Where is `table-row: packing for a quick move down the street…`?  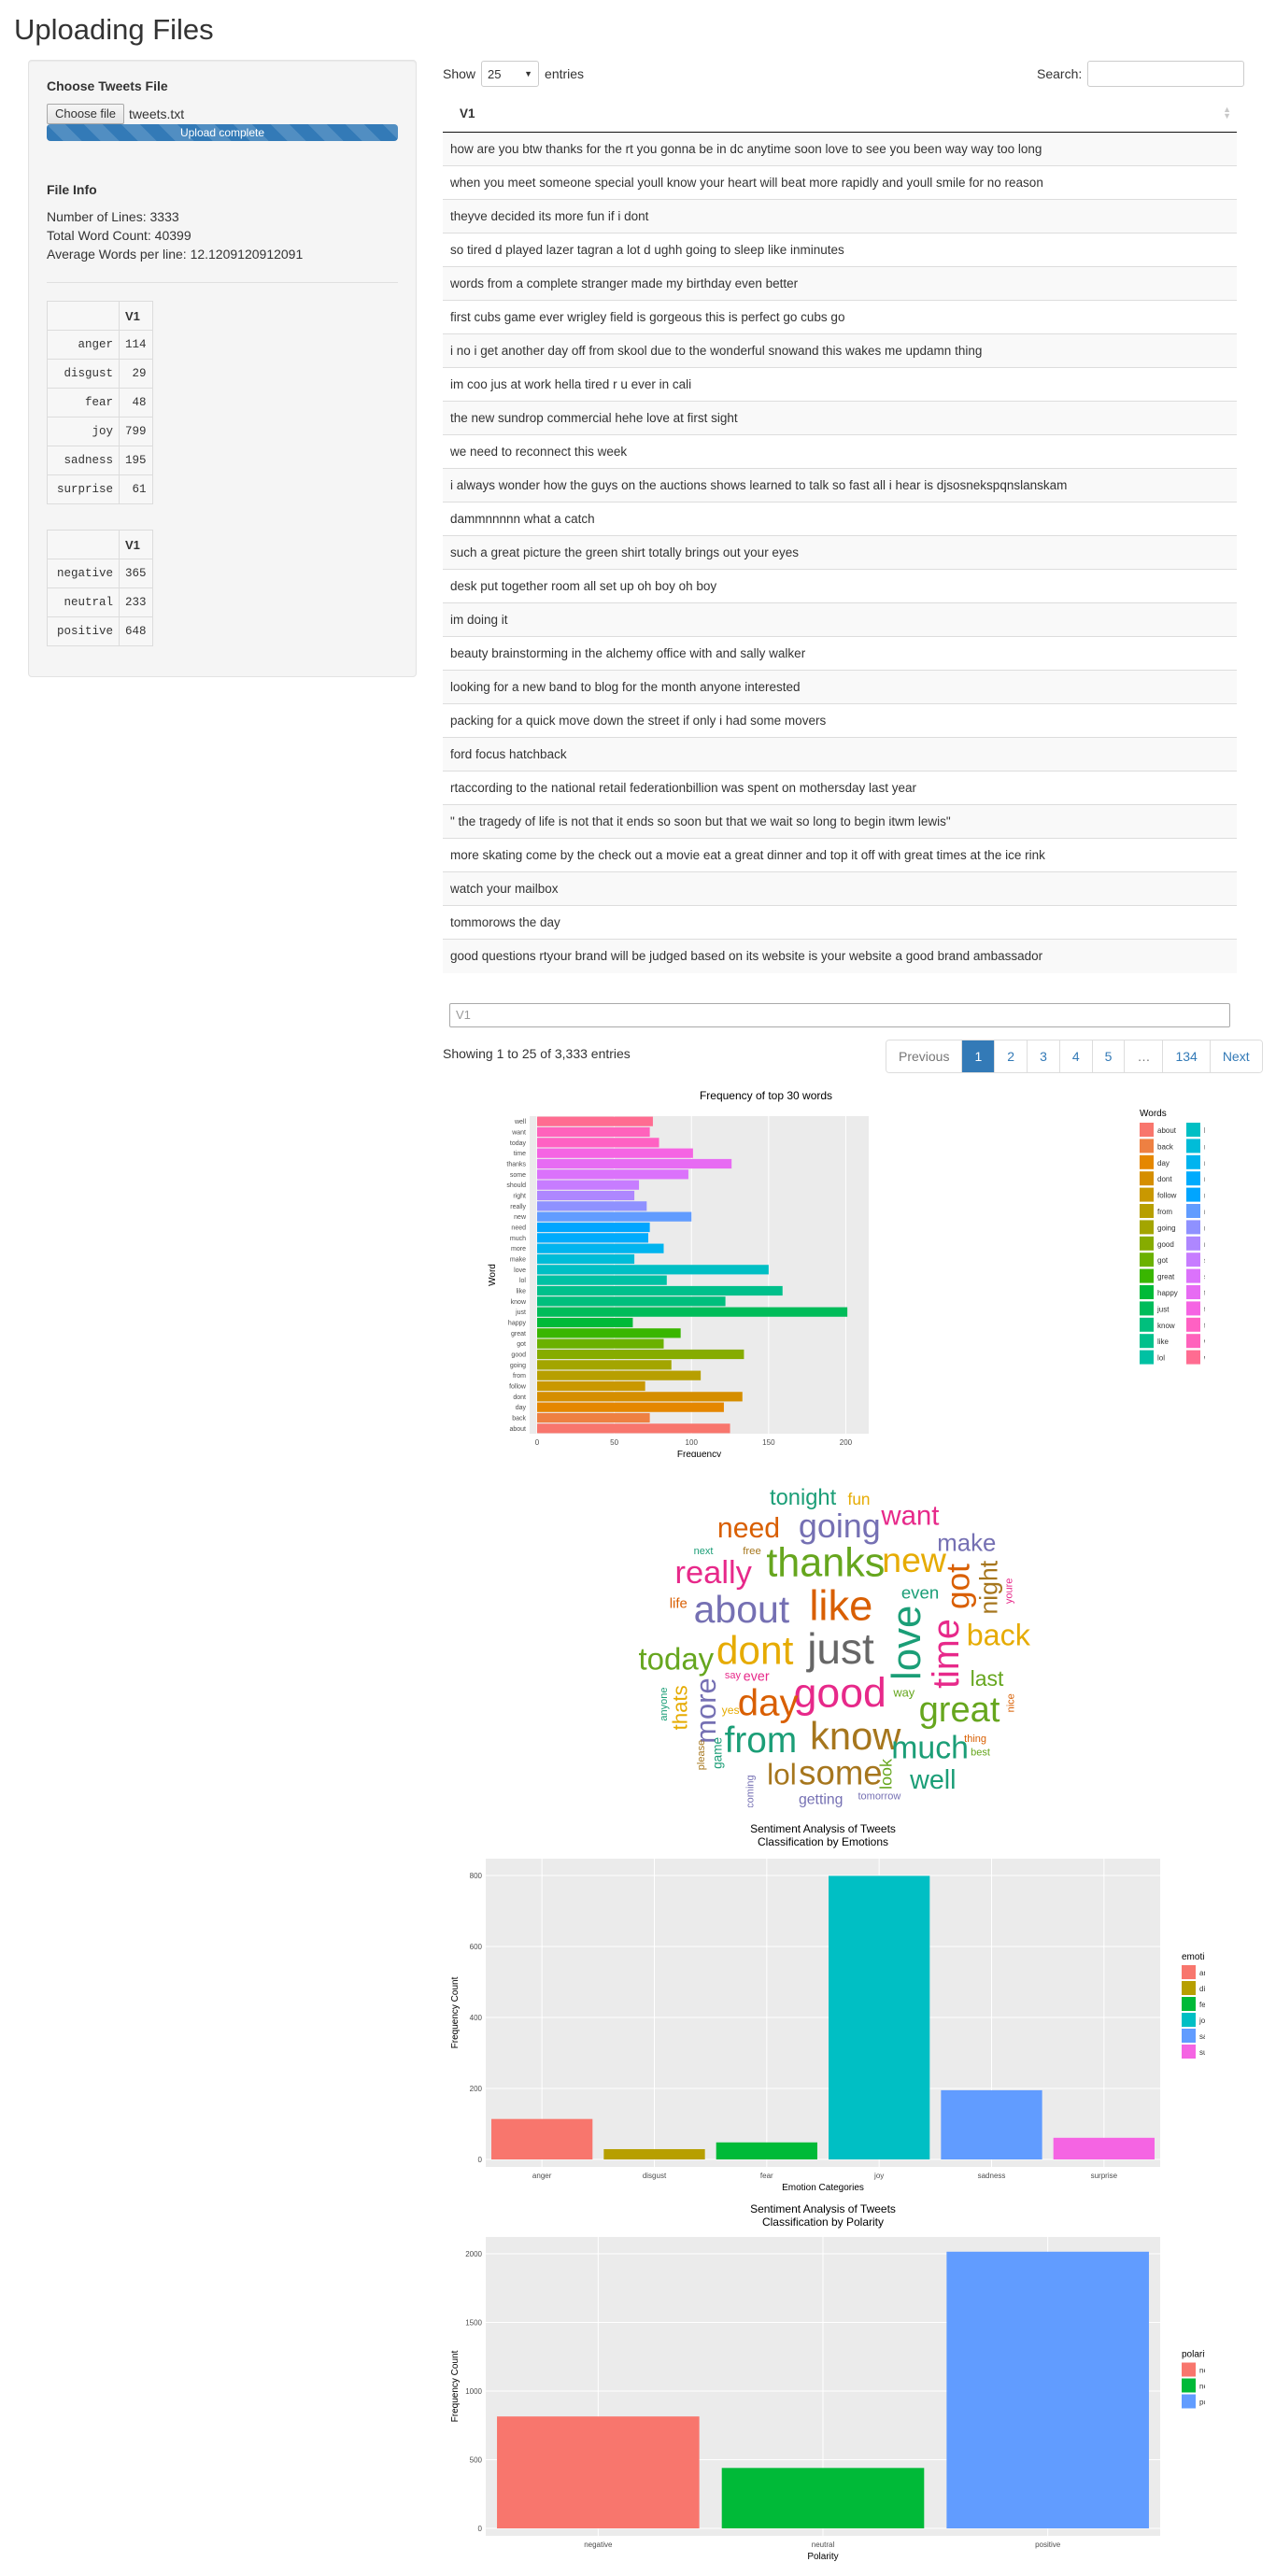 table-row: packing for a quick move down the street… is located at coordinates (840, 720).